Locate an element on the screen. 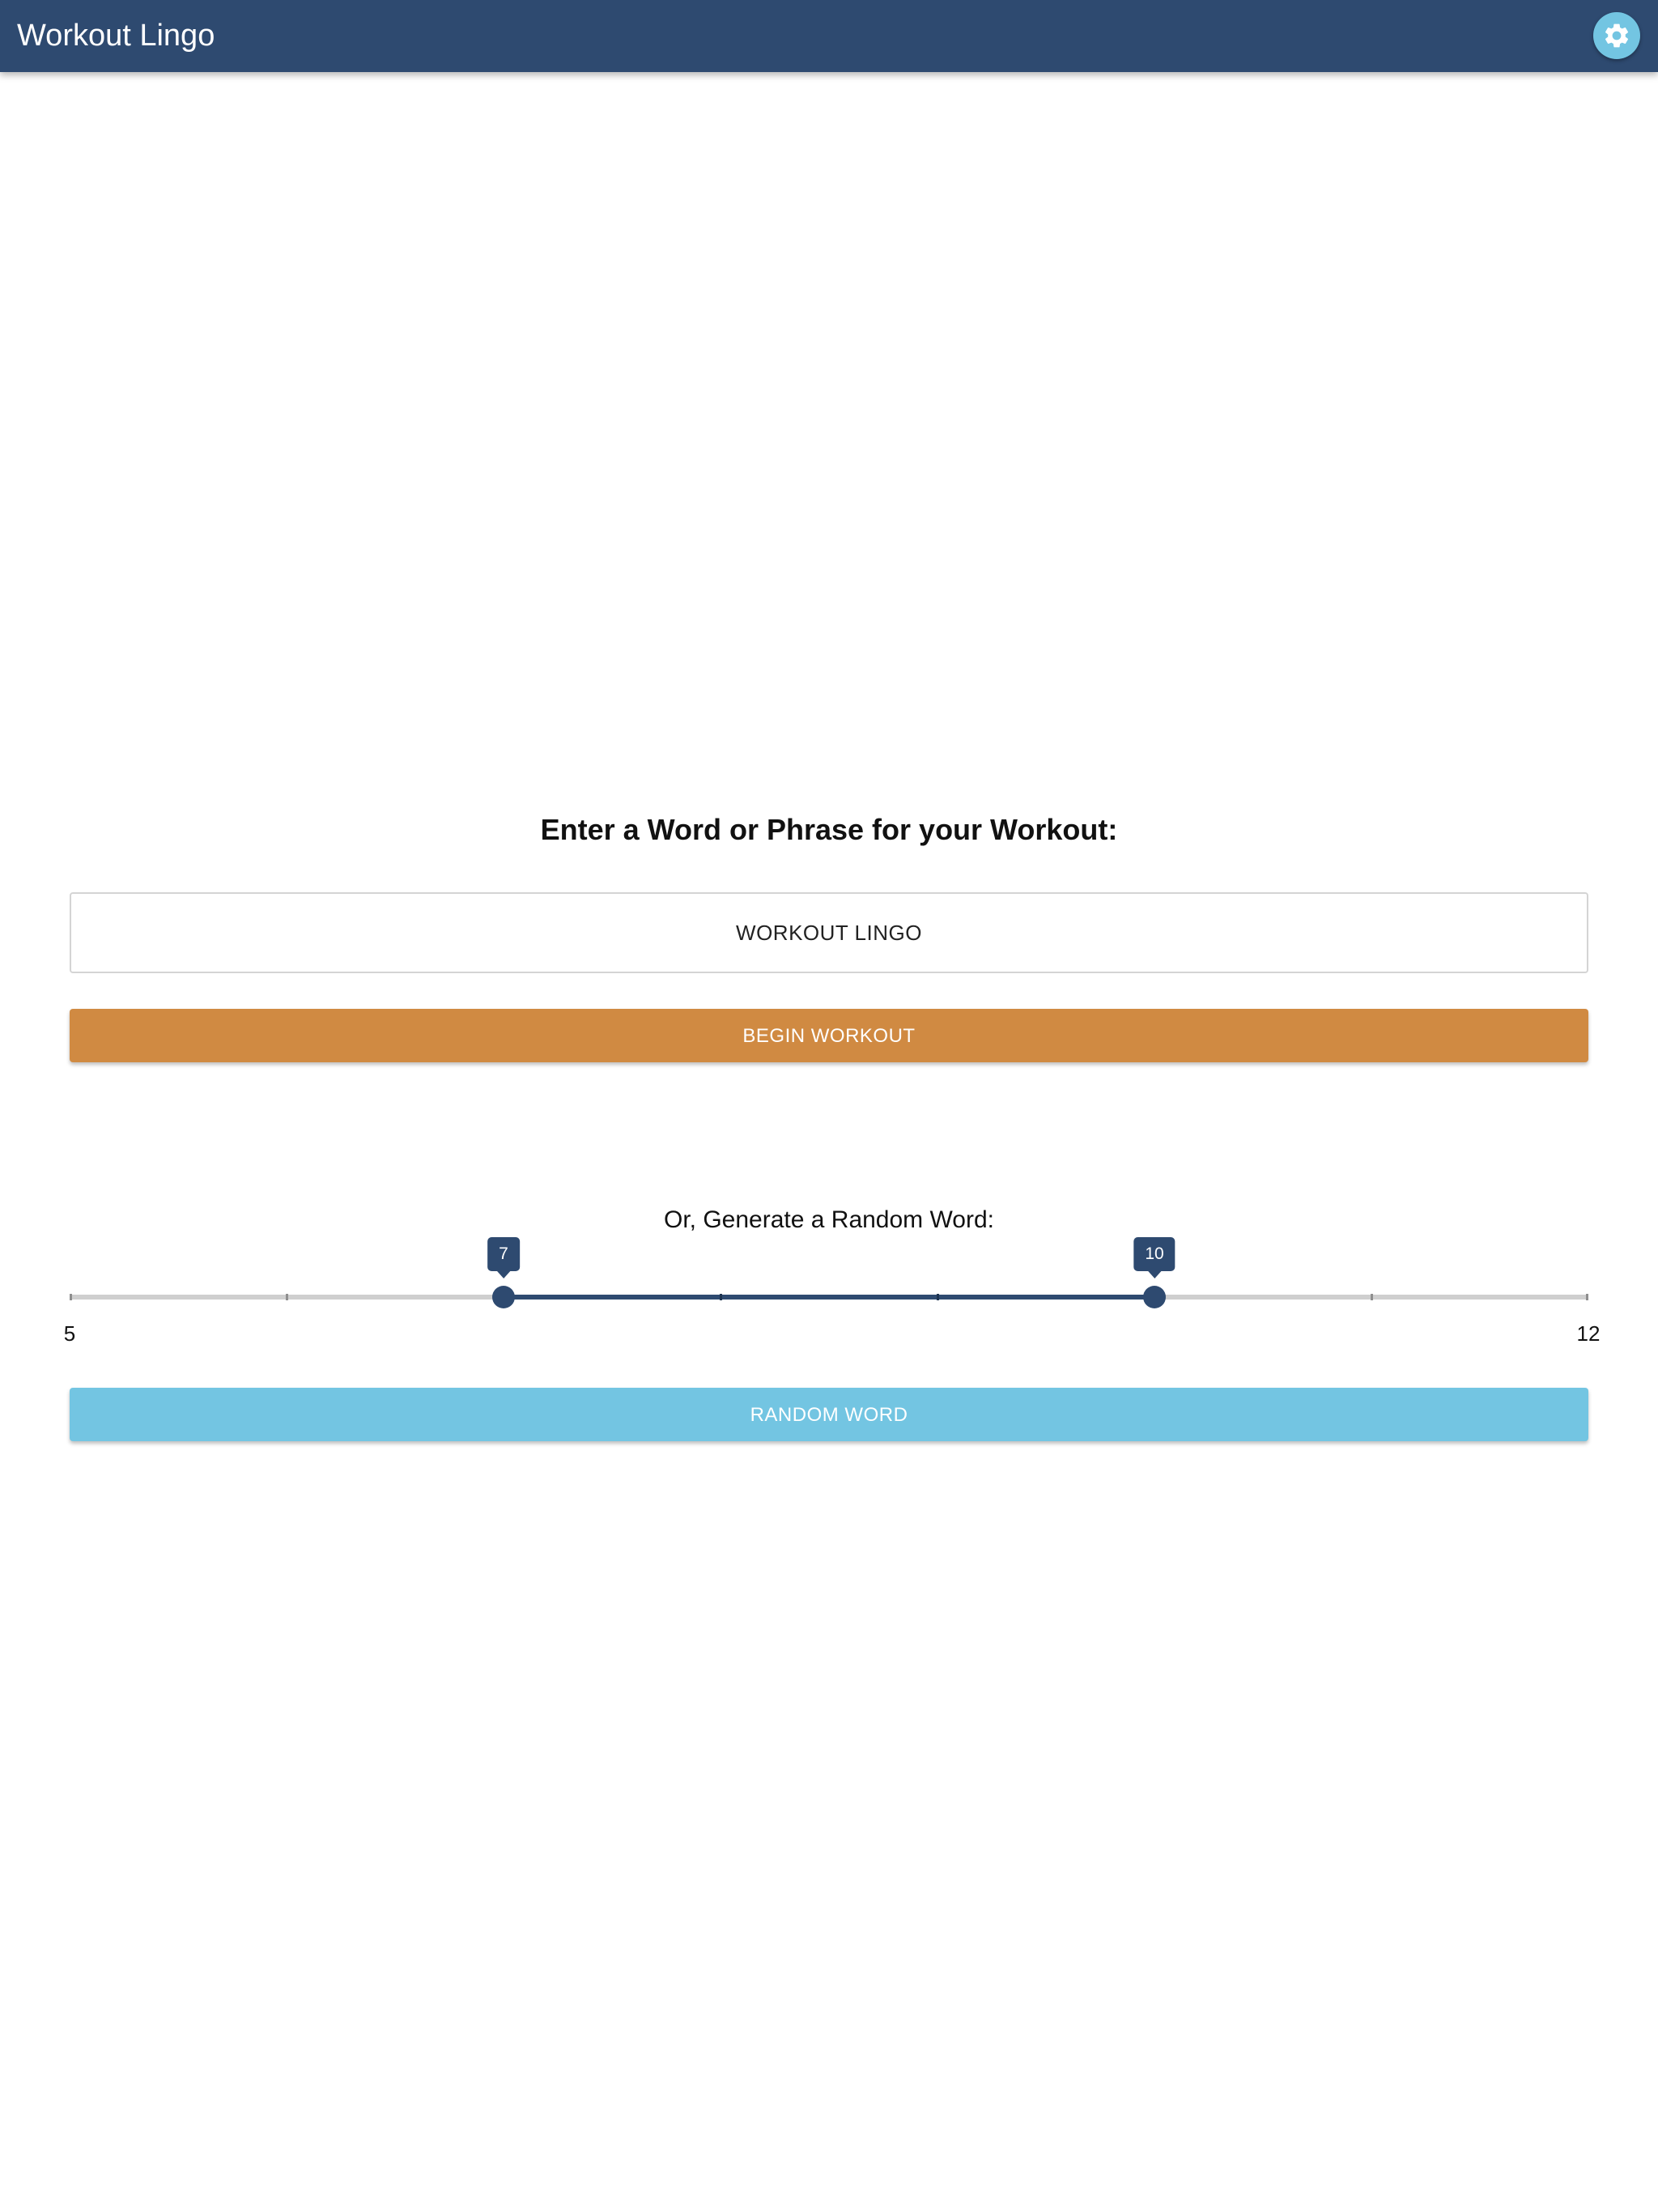 The image size is (1658, 2212). random-word-button: RANDOM WORD is located at coordinates (829, 1414).